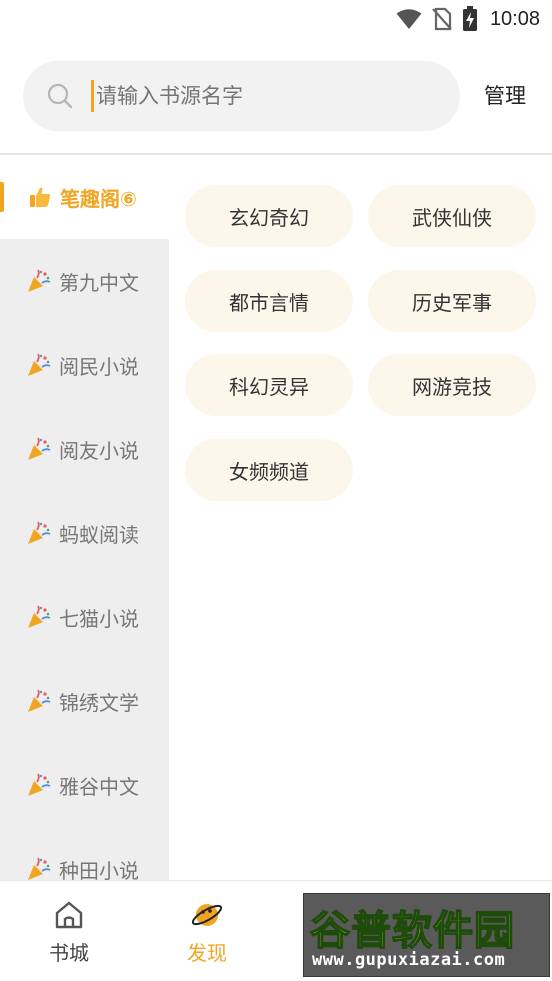 The width and height of the screenshot is (552, 981). I want to click on sidebar-item-label: 阅民小说, so click(99, 366).